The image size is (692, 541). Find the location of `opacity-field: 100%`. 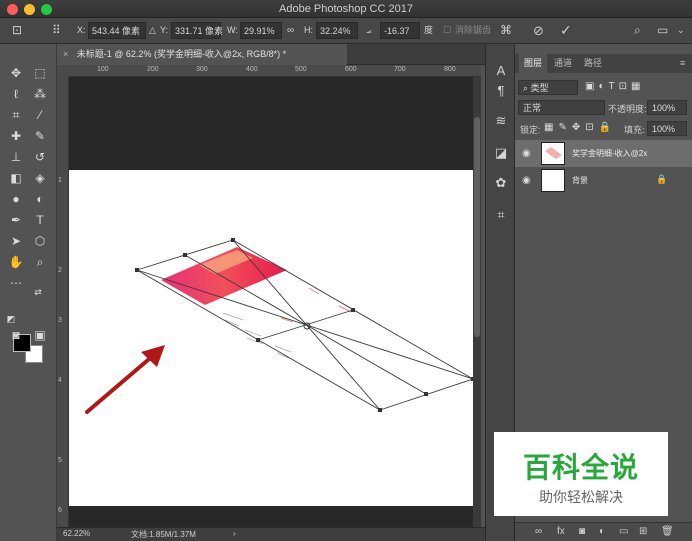

opacity-field: 100% is located at coordinates (667, 107).